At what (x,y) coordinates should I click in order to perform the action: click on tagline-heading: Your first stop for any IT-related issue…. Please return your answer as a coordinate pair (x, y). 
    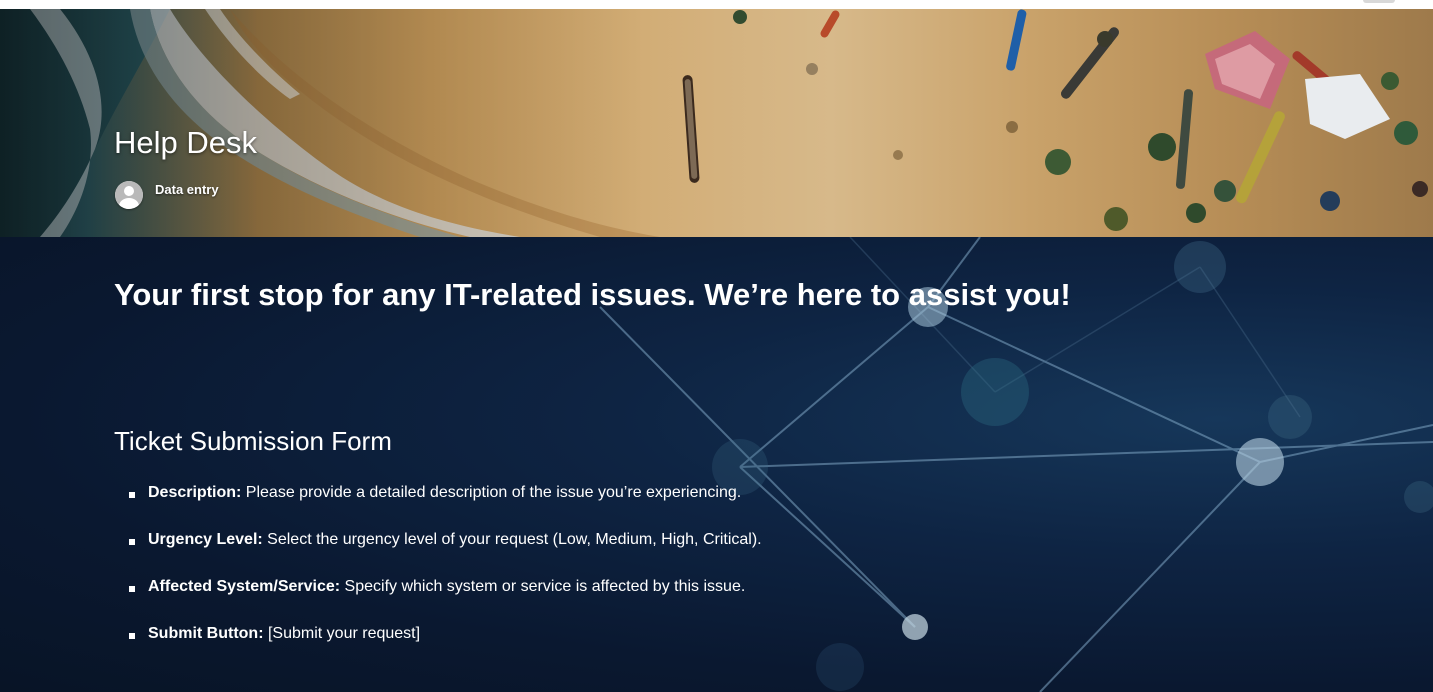
    Looking at the image, I should click on (592, 294).